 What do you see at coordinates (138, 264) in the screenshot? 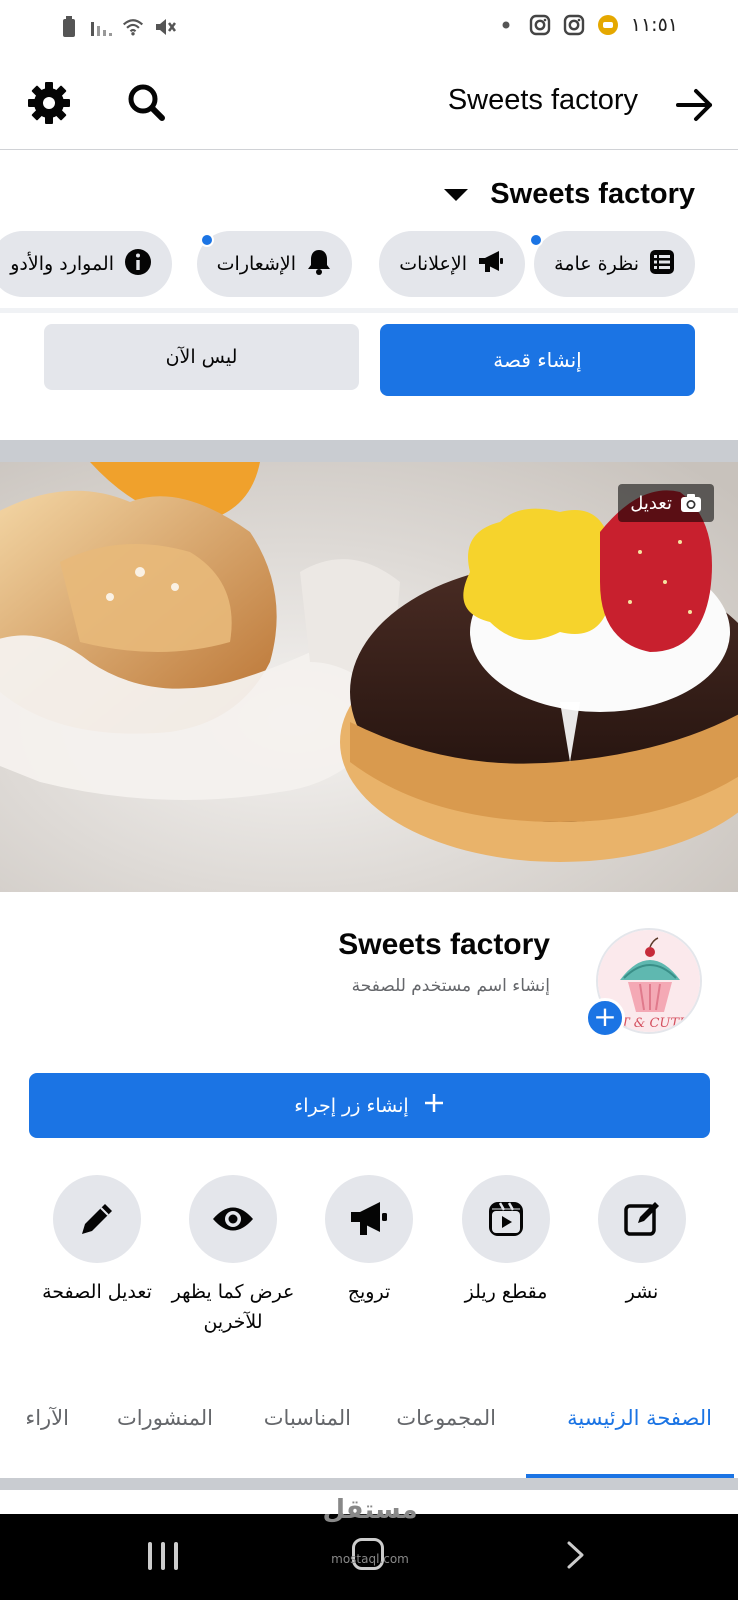
I see `info-icon` at bounding box center [138, 264].